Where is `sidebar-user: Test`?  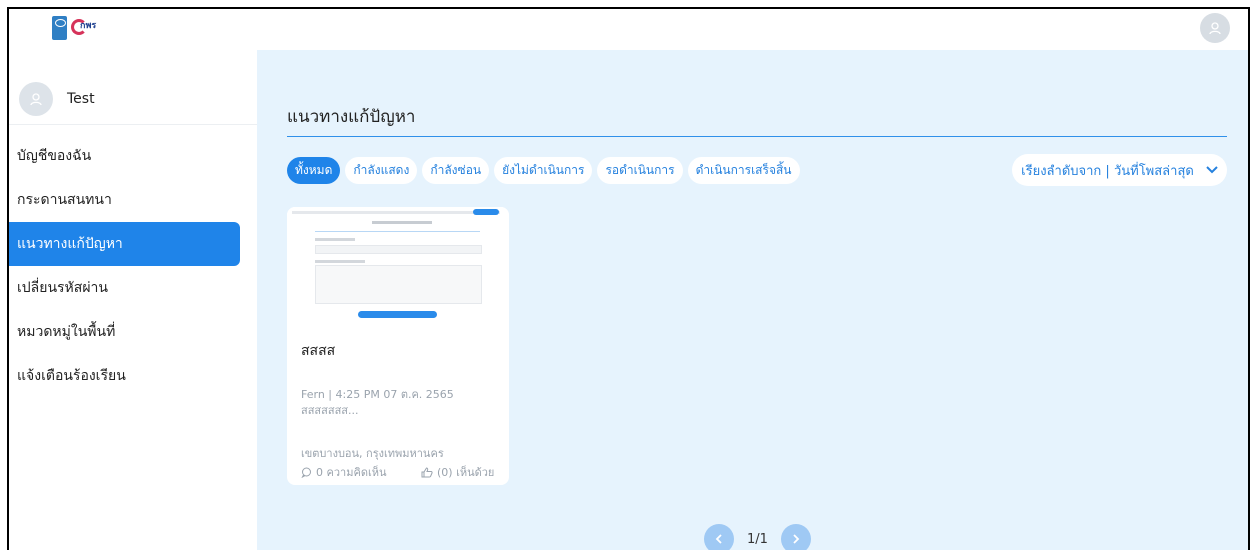 sidebar-user: Test is located at coordinates (57, 99).